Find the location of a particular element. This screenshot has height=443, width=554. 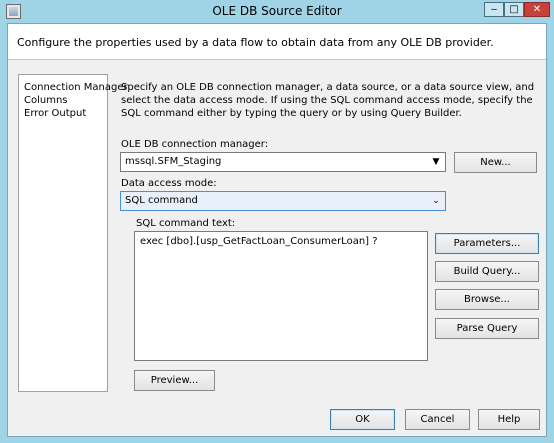

ok-button: OK is located at coordinates (362, 419).